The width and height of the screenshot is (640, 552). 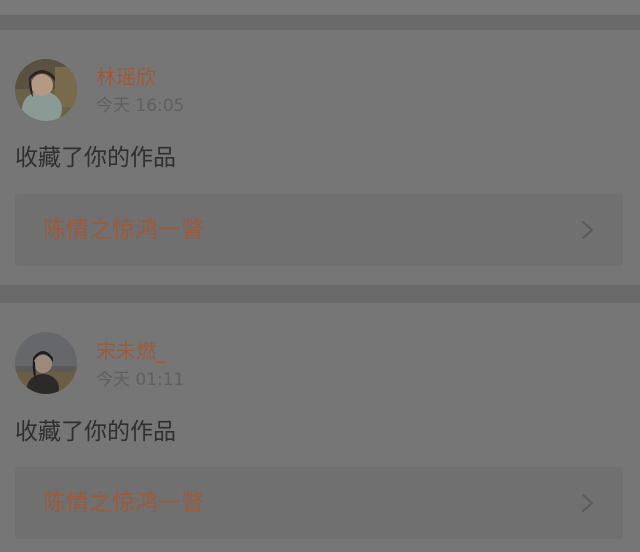 I want to click on username: 宋未燃_, so click(x=131, y=351).